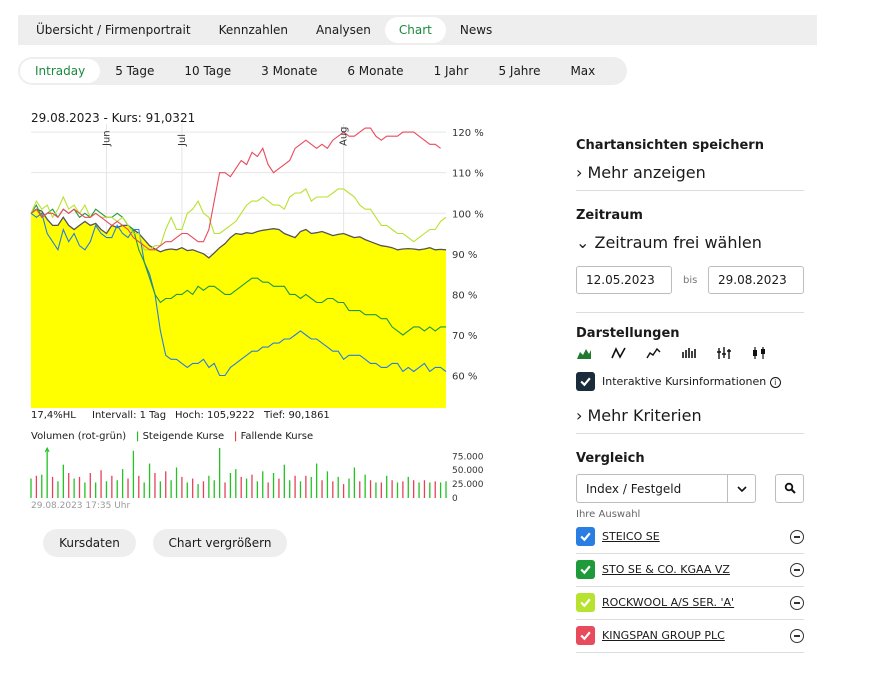 Image resolution: width=870 pixels, height=679 pixels. Describe the element at coordinates (343, 30) in the screenshot. I see `tab-analysen: Analysen` at that location.